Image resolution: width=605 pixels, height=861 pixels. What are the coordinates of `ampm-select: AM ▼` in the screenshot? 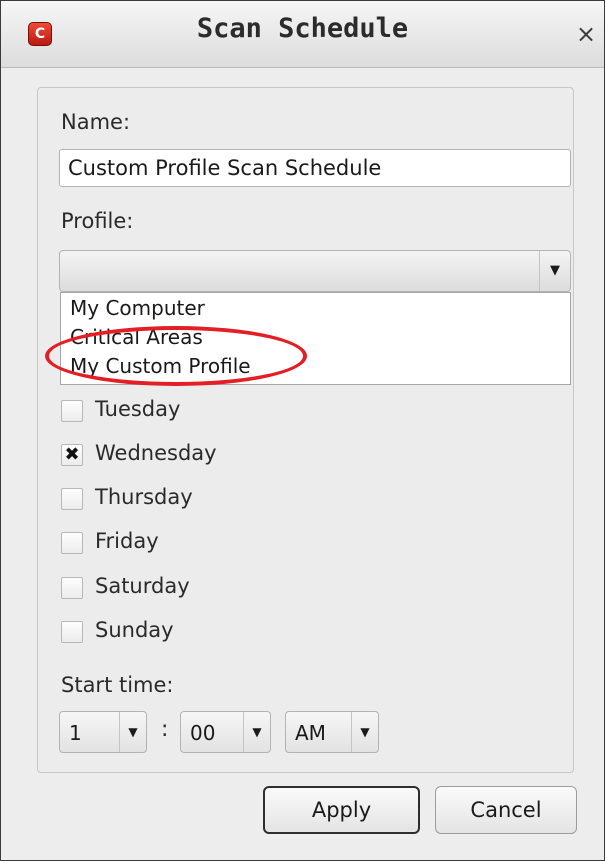 It's located at (332, 732).